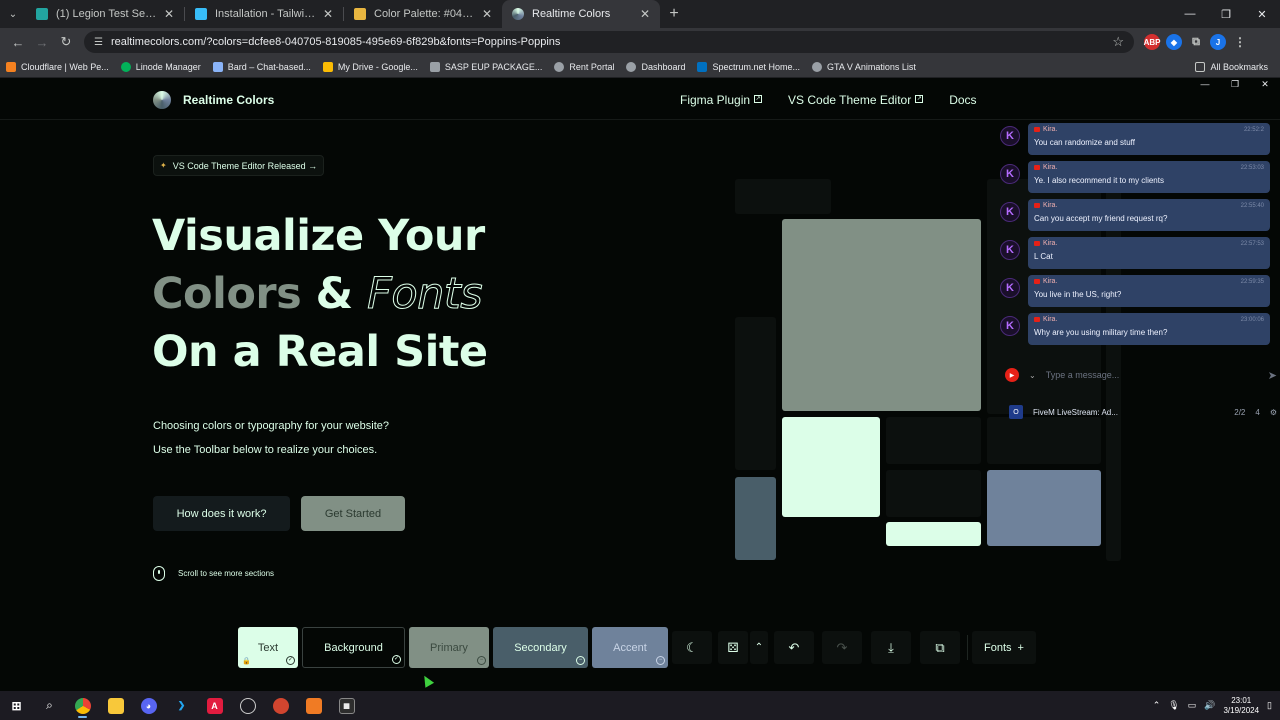  I want to click on get-started-button: Get Started, so click(353, 513).